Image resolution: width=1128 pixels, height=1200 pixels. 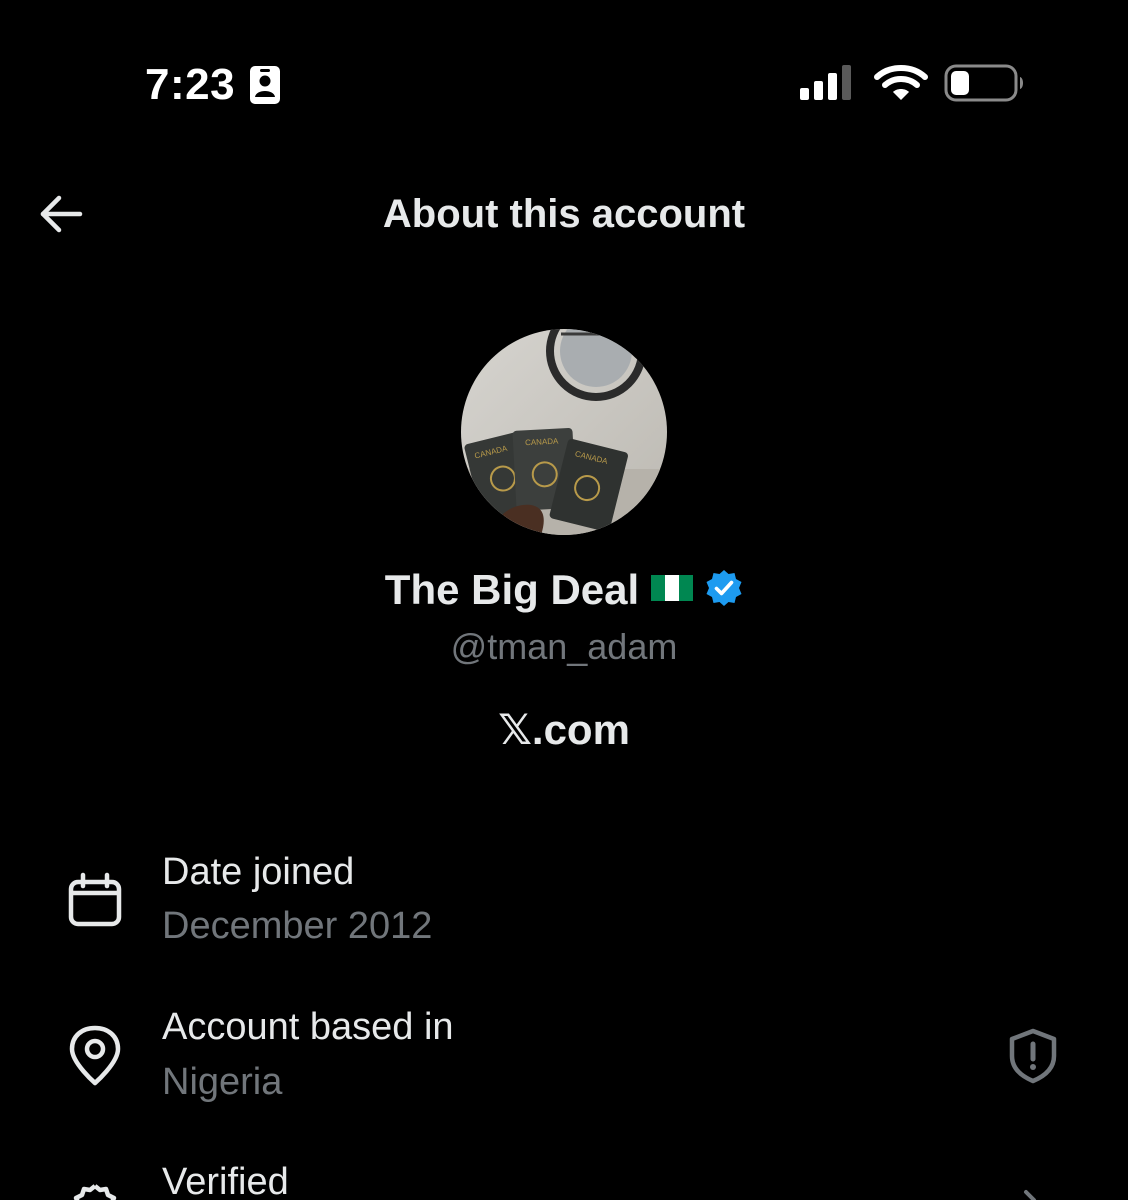 I want to click on info-value: Nigeria, so click(x=222, y=1082).